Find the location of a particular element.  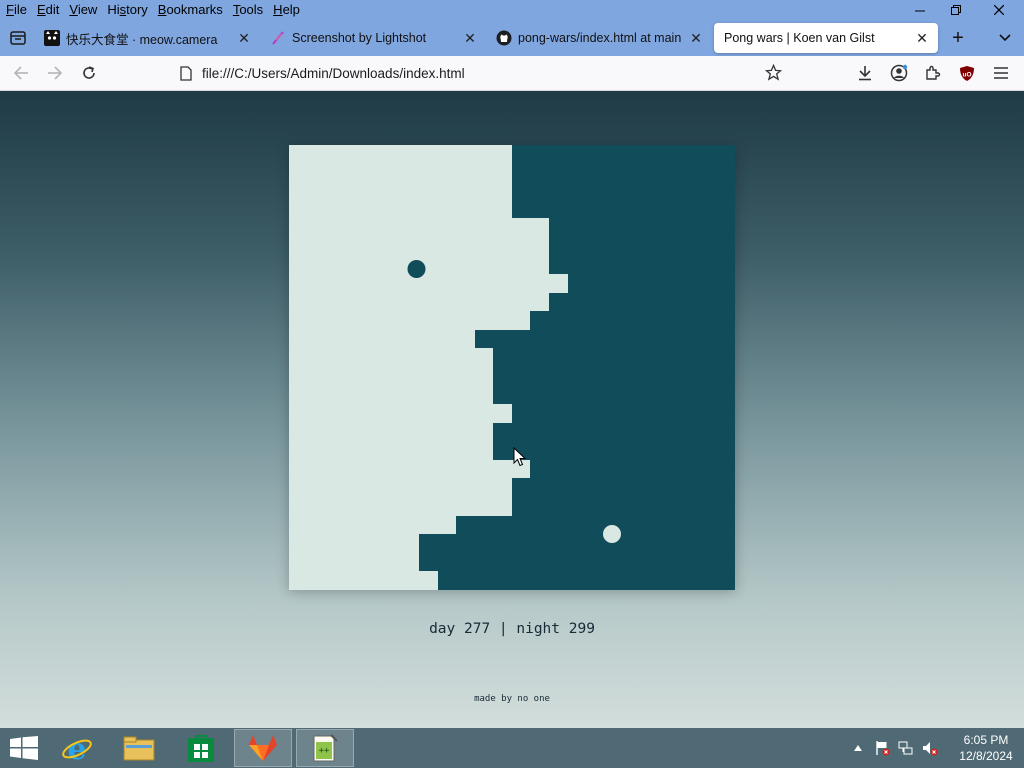

chevron-up-icon is located at coordinates (858, 748).